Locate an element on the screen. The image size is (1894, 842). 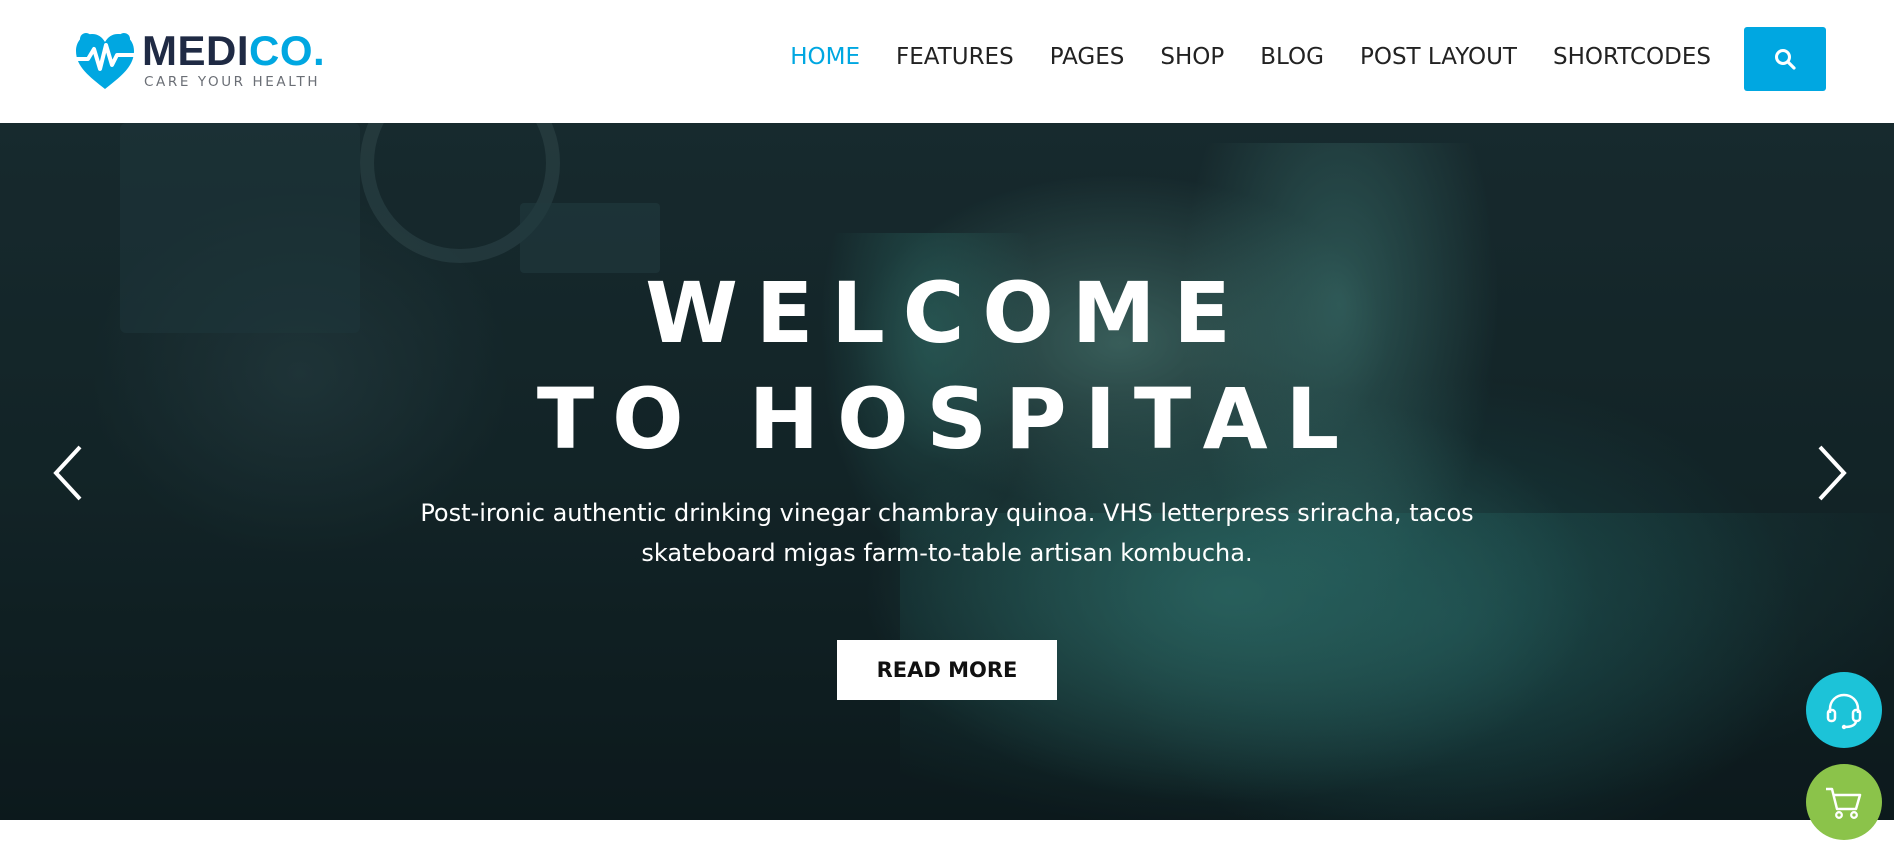
chevron-left-icon is located at coordinates (67, 473).